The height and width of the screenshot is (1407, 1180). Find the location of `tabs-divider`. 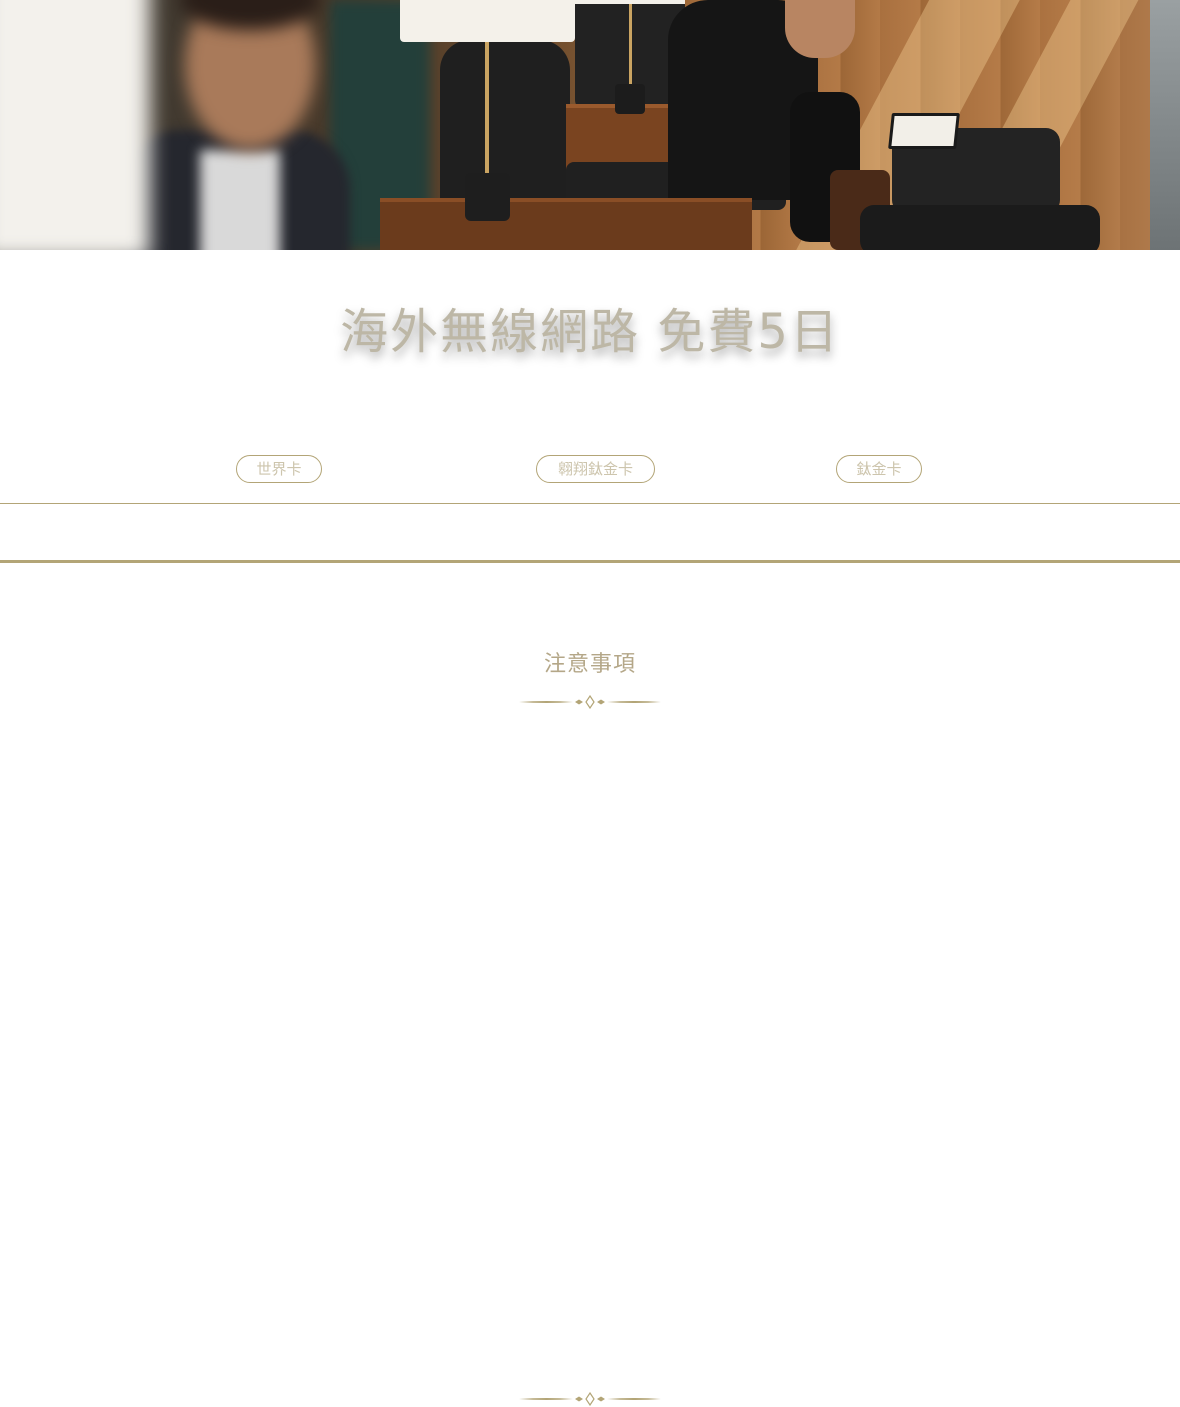

tabs-divider is located at coordinates (590, 503).